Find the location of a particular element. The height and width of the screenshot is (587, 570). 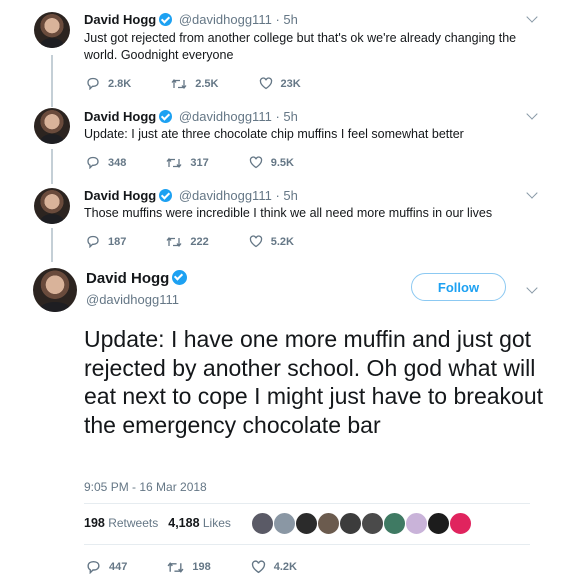

retweet-button: 317 is located at coordinates (187, 162).